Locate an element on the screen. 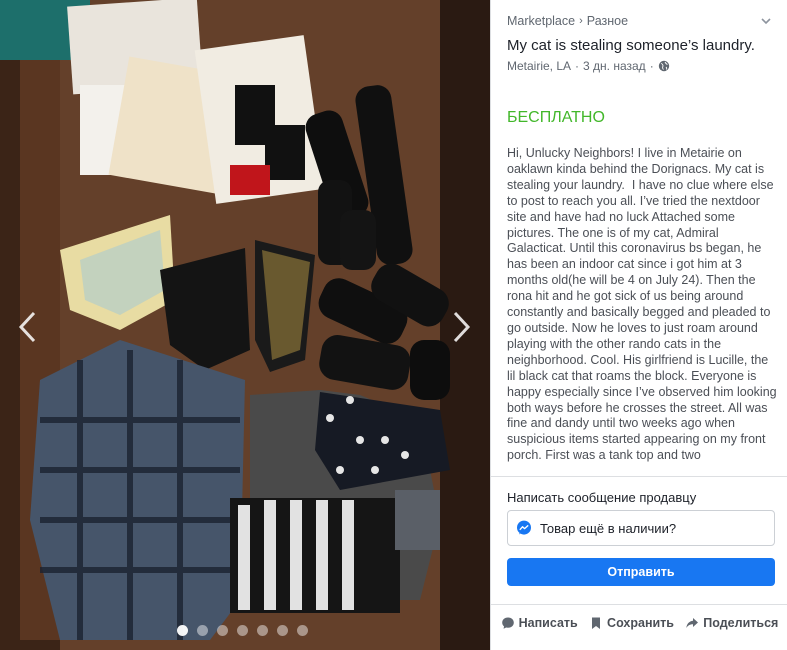 The height and width of the screenshot is (650, 787). chevron-down-icon is located at coordinates (766, 21).